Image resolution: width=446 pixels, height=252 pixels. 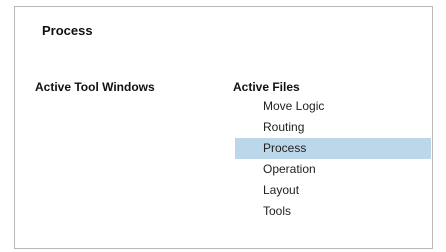 I want to click on active-file-item-operation: Operation, so click(x=333, y=169).